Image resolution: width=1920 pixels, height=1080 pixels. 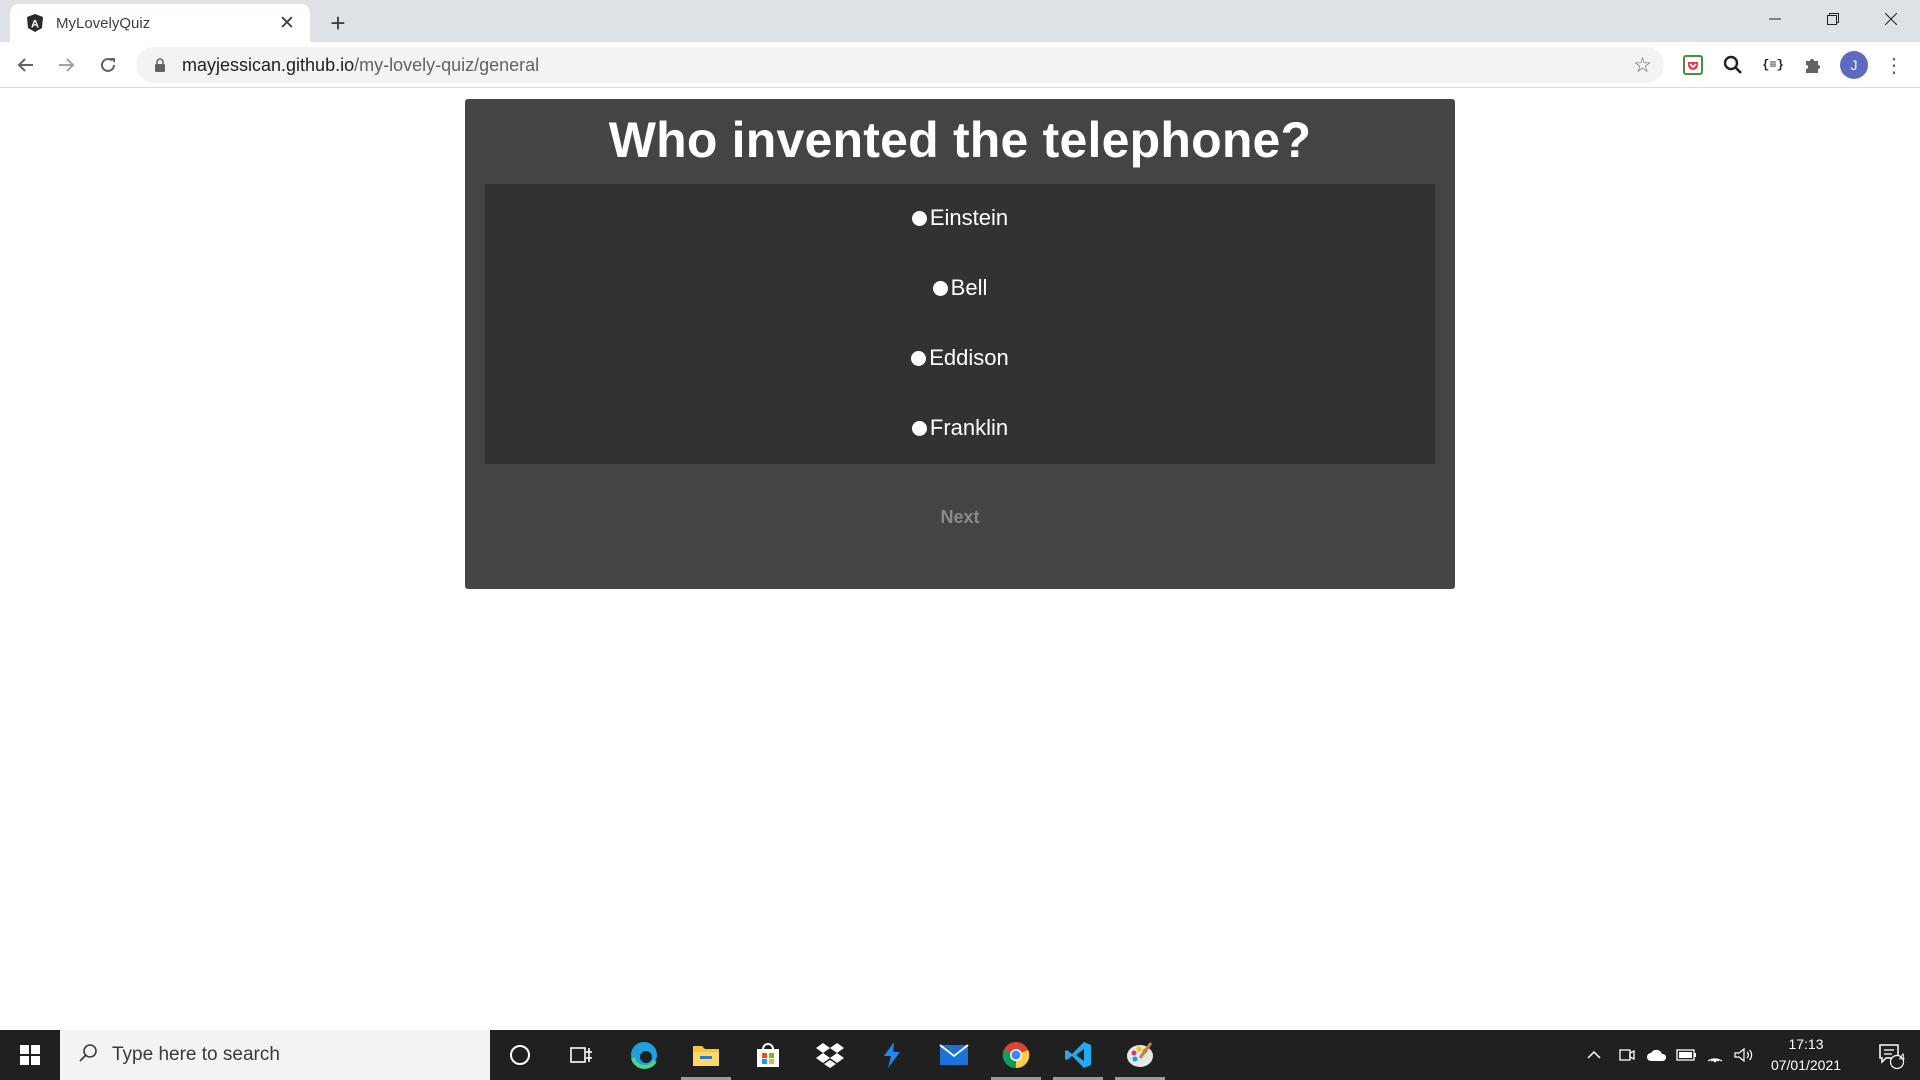 I want to click on cortana-icon, so click(x=520, y=1055).